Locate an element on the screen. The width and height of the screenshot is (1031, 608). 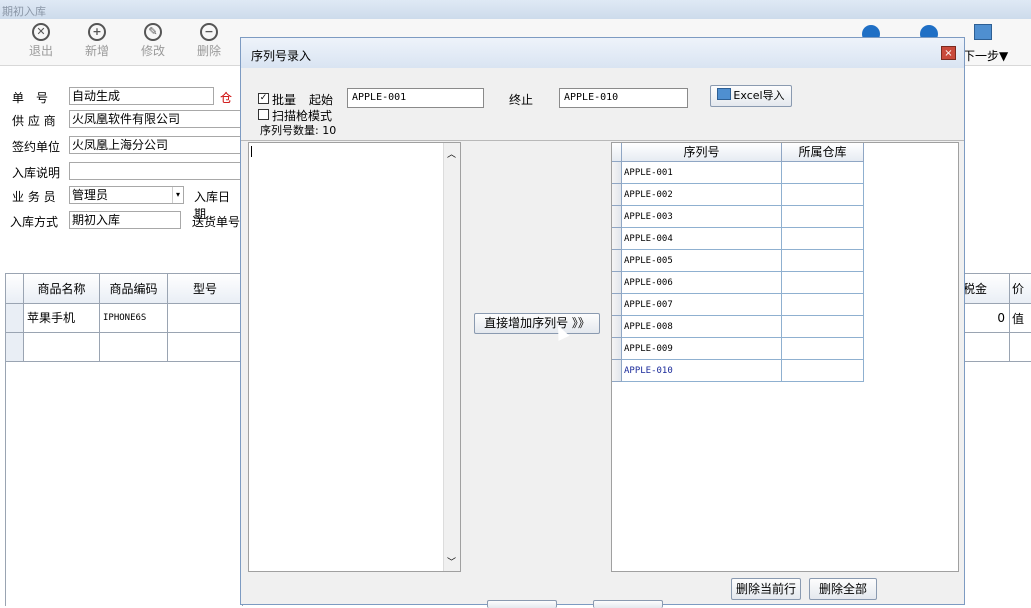
col-value: 价值 is located at coordinates (1020, 300).